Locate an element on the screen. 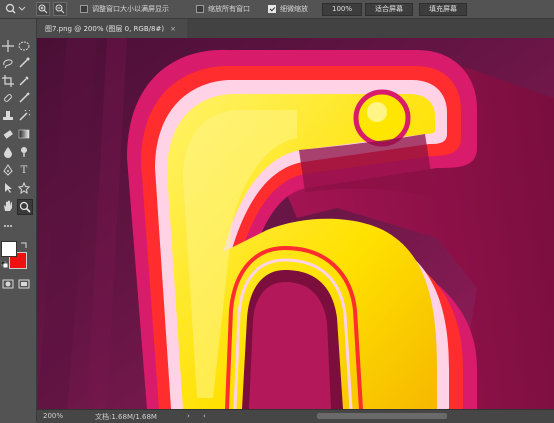 The width and height of the screenshot is (554, 423). more-tools-icon is located at coordinates (8, 226).